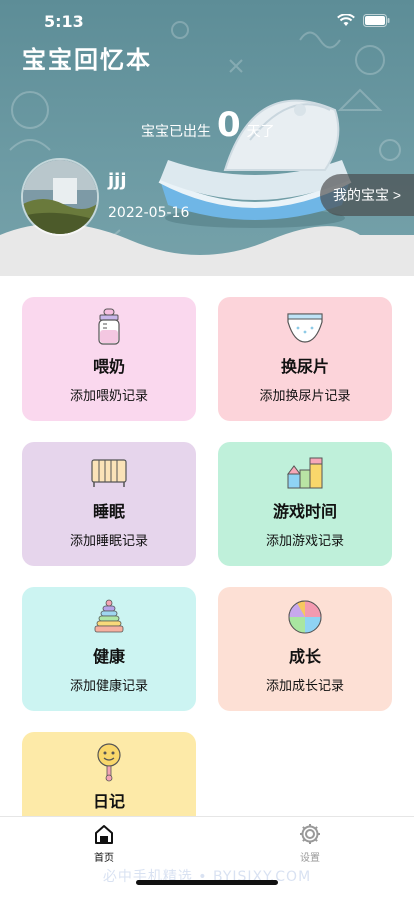 The height and width of the screenshot is (897, 414). I want to click on card-sleep-subtitle: 添加睡眠记录, so click(108, 541).